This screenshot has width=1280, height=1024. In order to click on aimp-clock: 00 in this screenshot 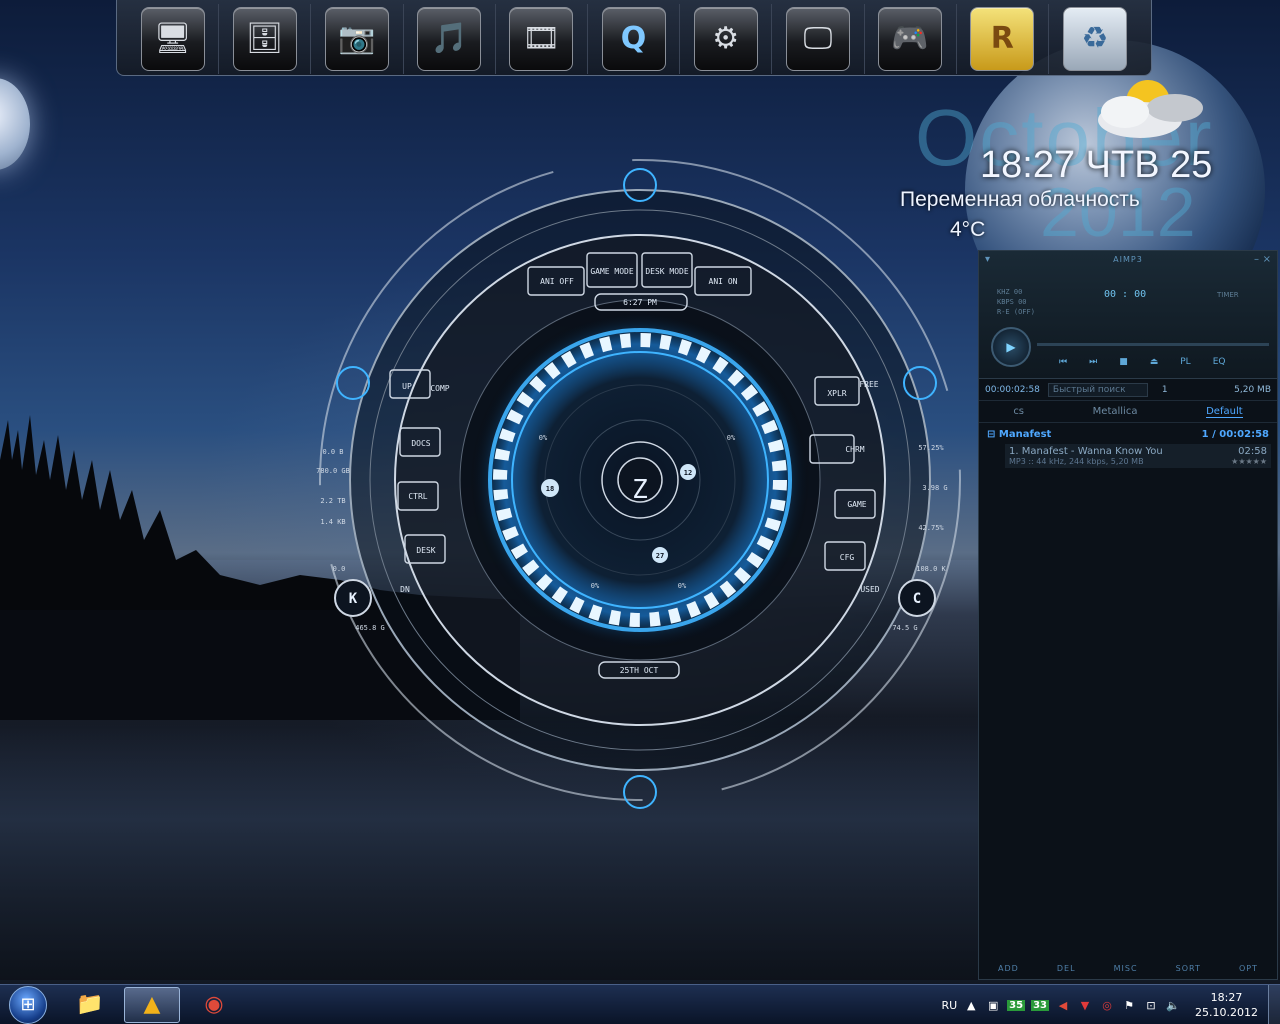, I will do `click(1125, 294)`.